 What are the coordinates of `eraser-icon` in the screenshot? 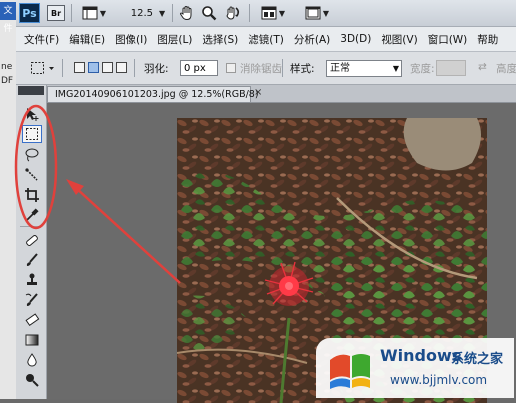 It's located at (32, 320).